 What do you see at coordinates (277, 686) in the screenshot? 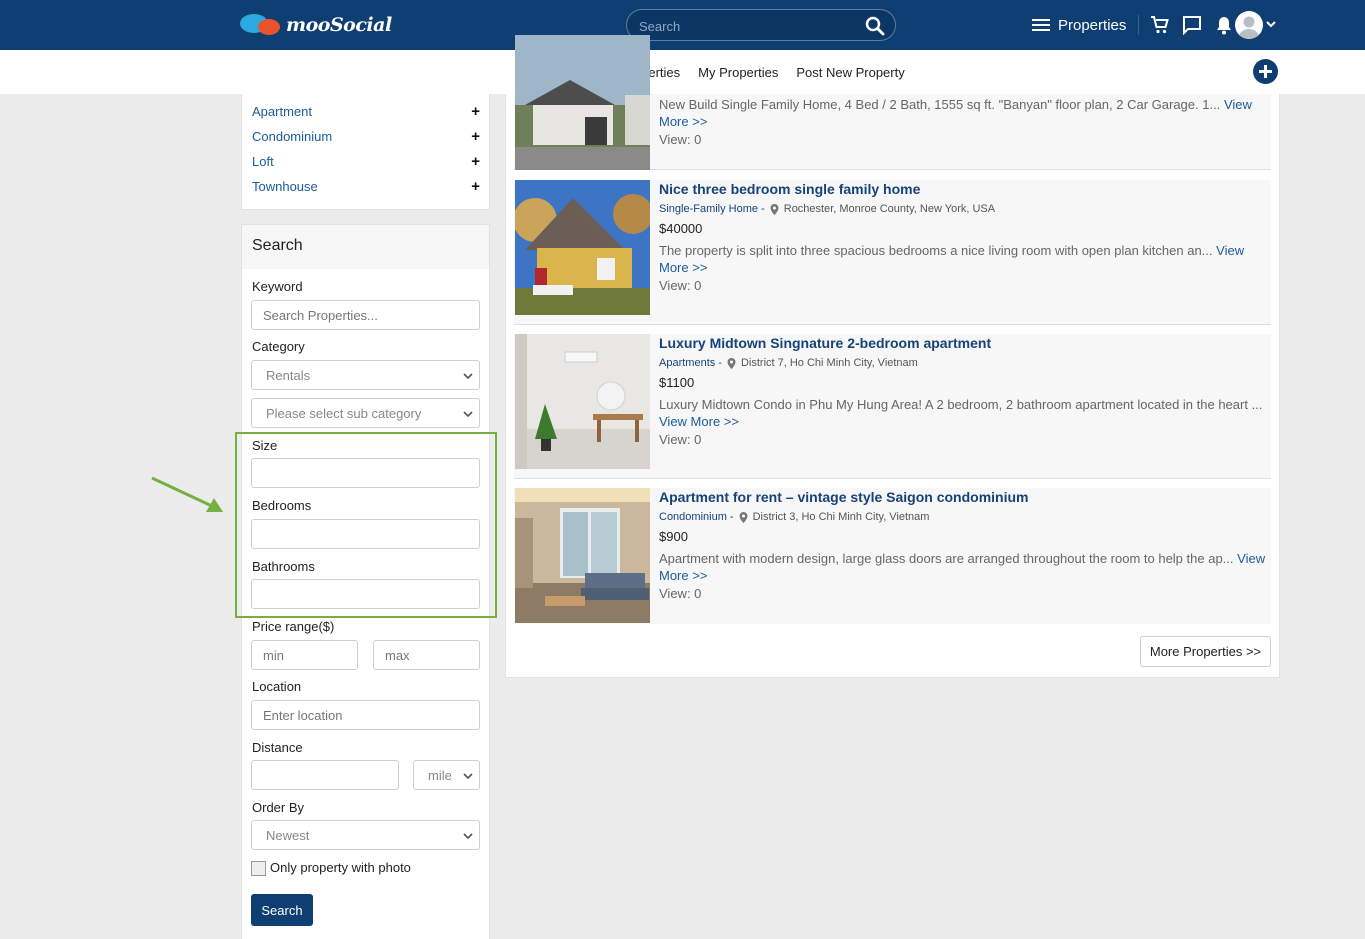
I see `location-label: Location` at bounding box center [277, 686].